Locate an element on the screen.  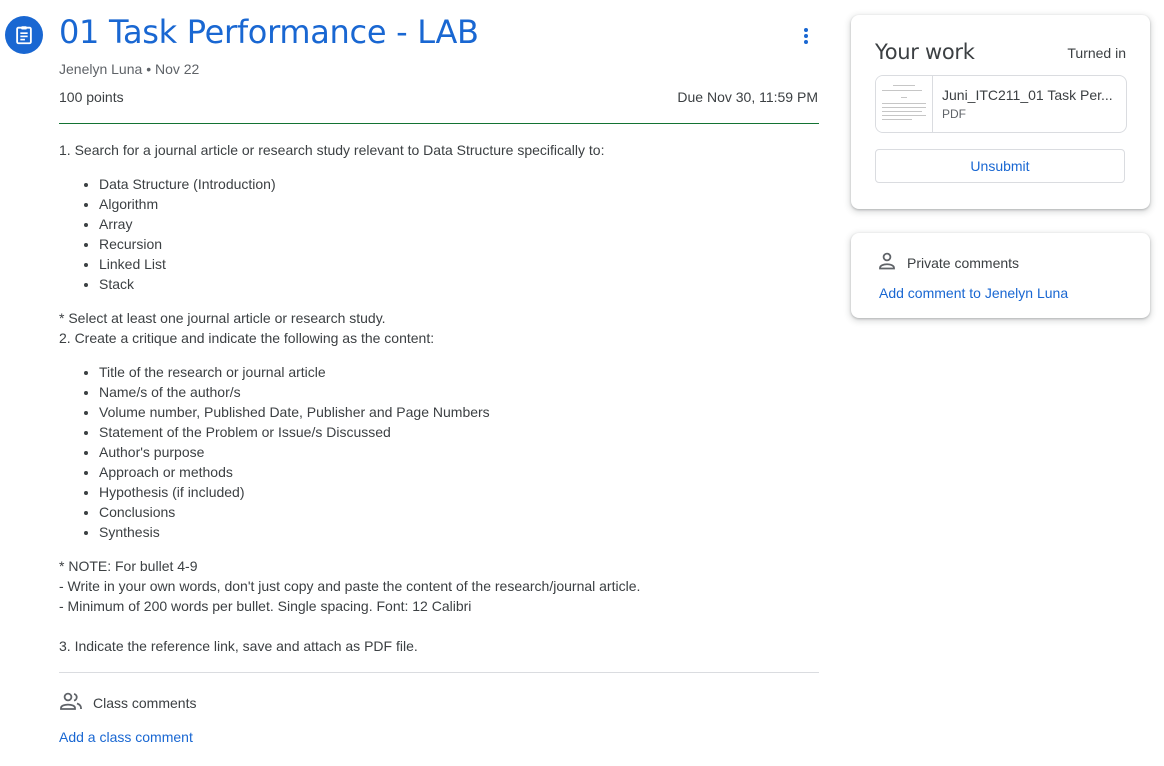
critique-item: Author's purpose is located at coordinates (459, 452).